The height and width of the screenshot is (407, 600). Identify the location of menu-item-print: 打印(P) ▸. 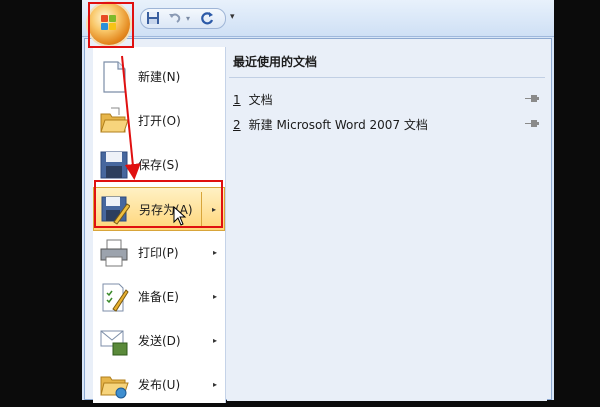
(159, 253).